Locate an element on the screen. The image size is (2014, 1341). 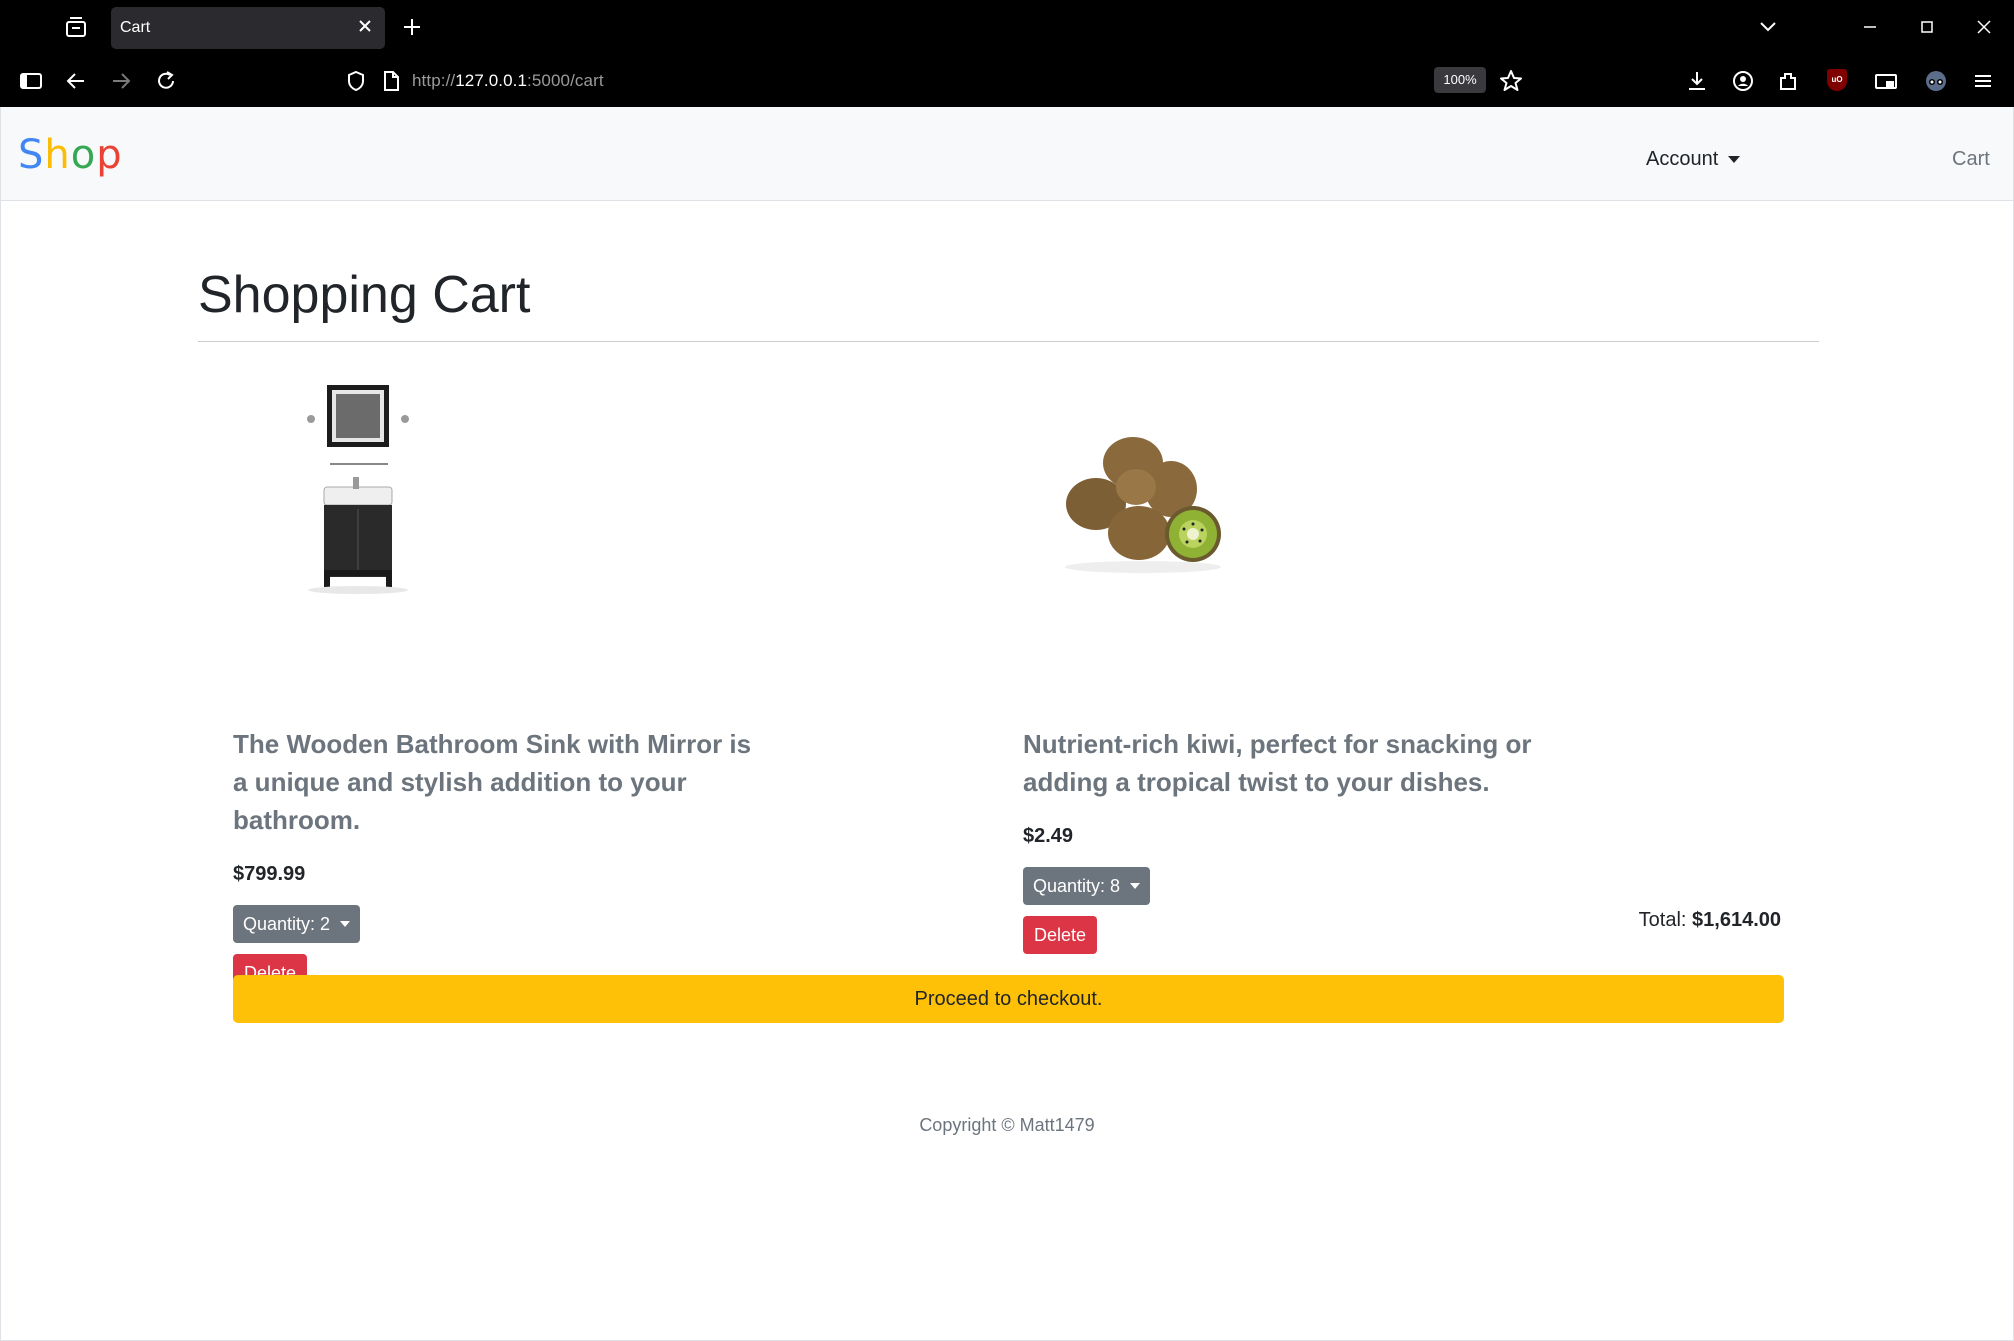
title-divider is located at coordinates (1008, 341).